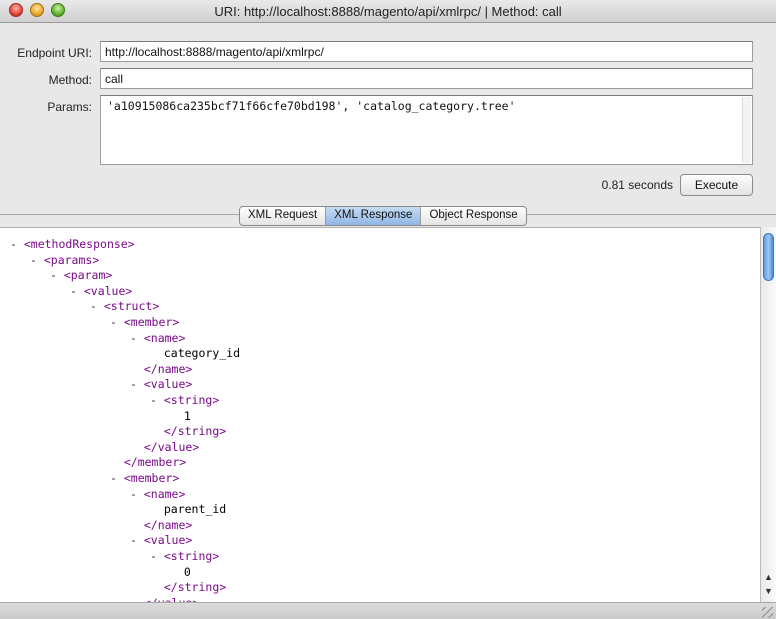  What do you see at coordinates (79, 244) in the screenshot?
I see `xml-tag: <methodResponse>` at bounding box center [79, 244].